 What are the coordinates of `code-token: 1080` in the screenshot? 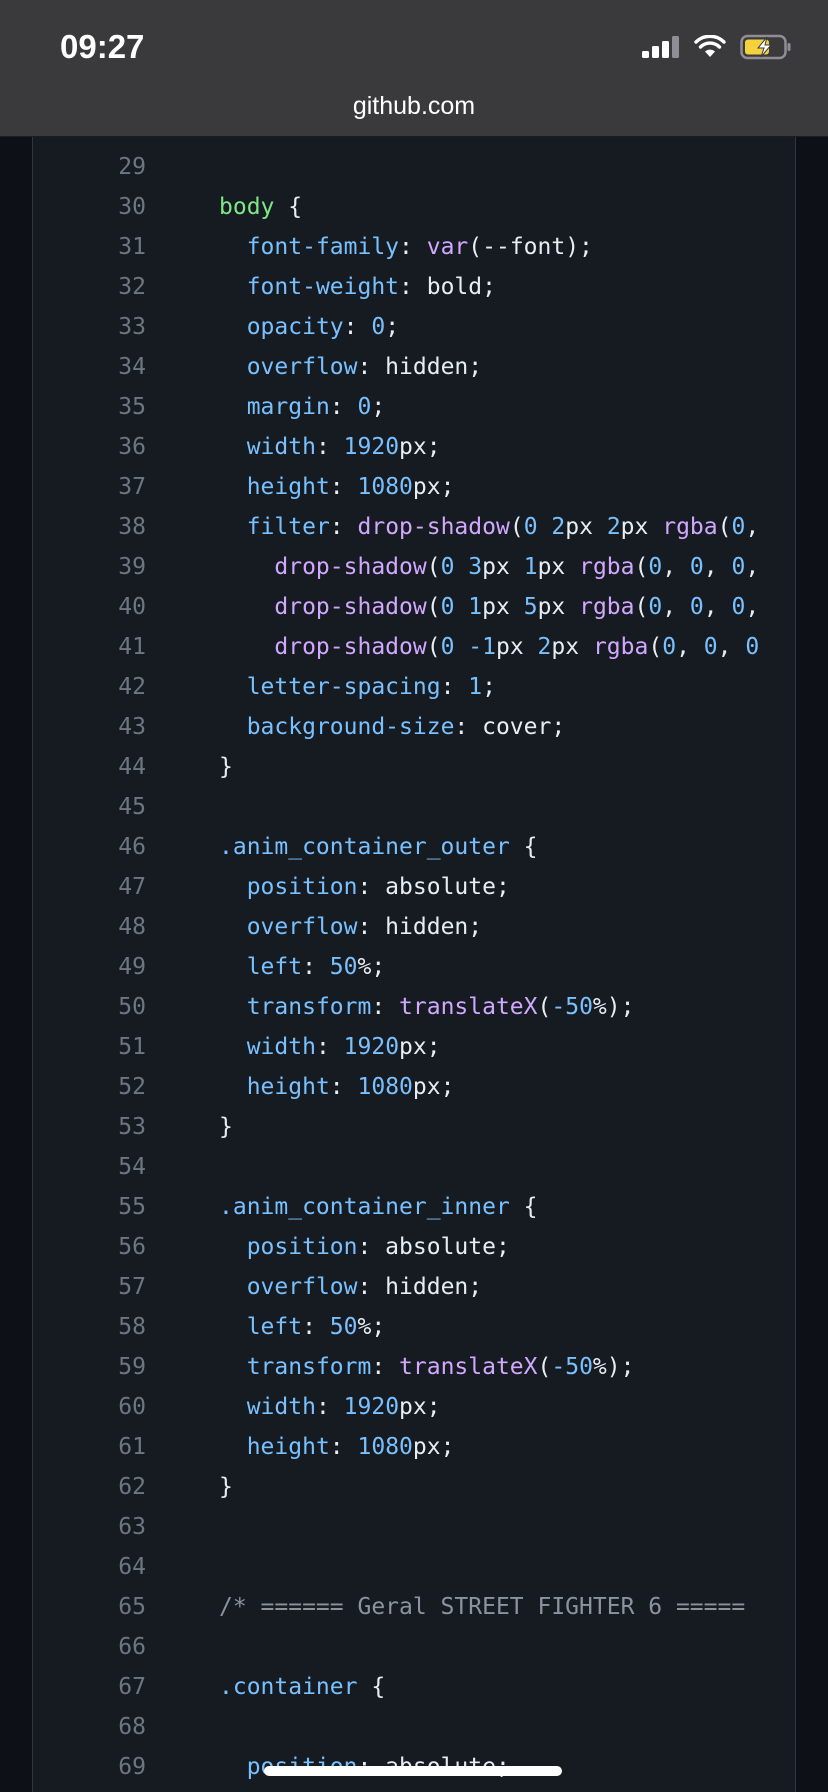 It's located at (385, 1087).